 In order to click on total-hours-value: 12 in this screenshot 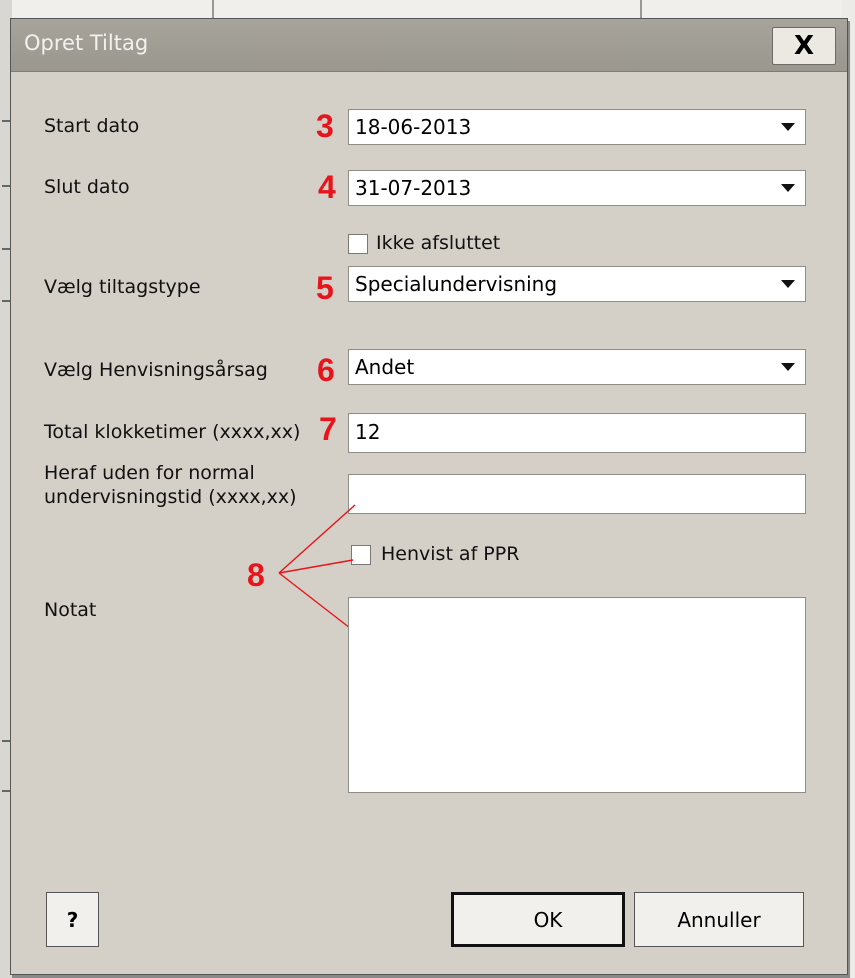, I will do `click(368, 432)`.